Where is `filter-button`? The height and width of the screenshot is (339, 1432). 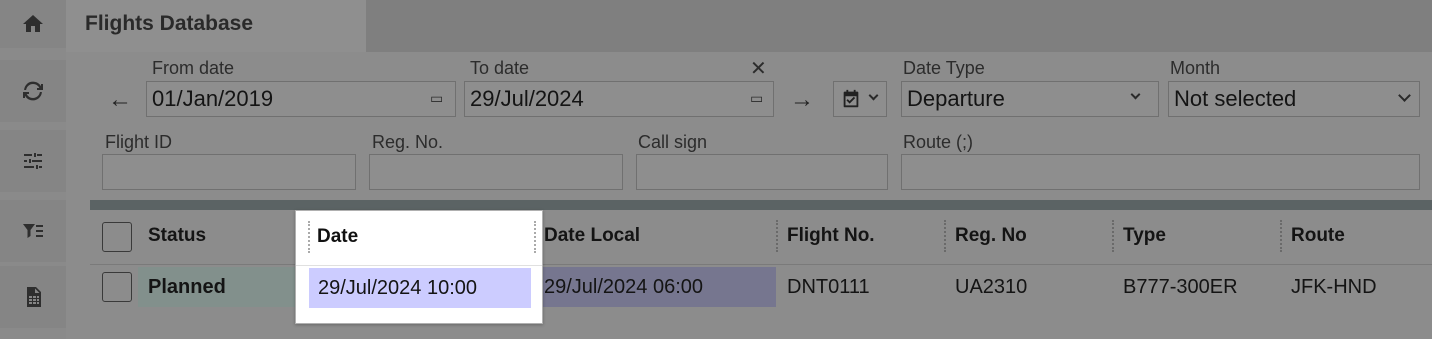
filter-button is located at coordinates (33, 231).